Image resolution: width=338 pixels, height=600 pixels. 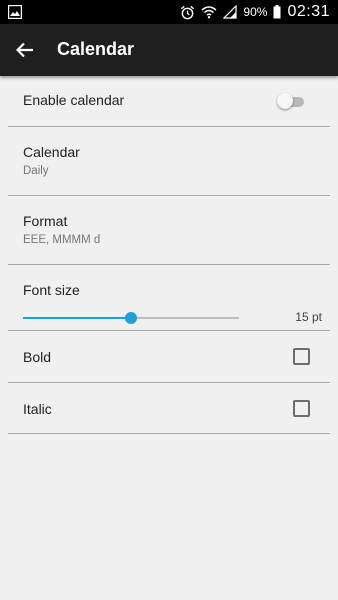 What do you see at coordinates (308, 11) in the screenshot?
I see `clock: 02:31` at bounding box center [308, 11].